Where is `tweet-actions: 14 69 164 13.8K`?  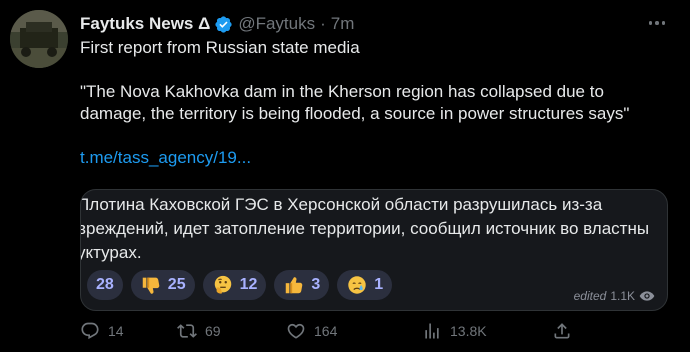 tweet-actions: 14 69 164 13.8K is located at coordinates (330, 331).